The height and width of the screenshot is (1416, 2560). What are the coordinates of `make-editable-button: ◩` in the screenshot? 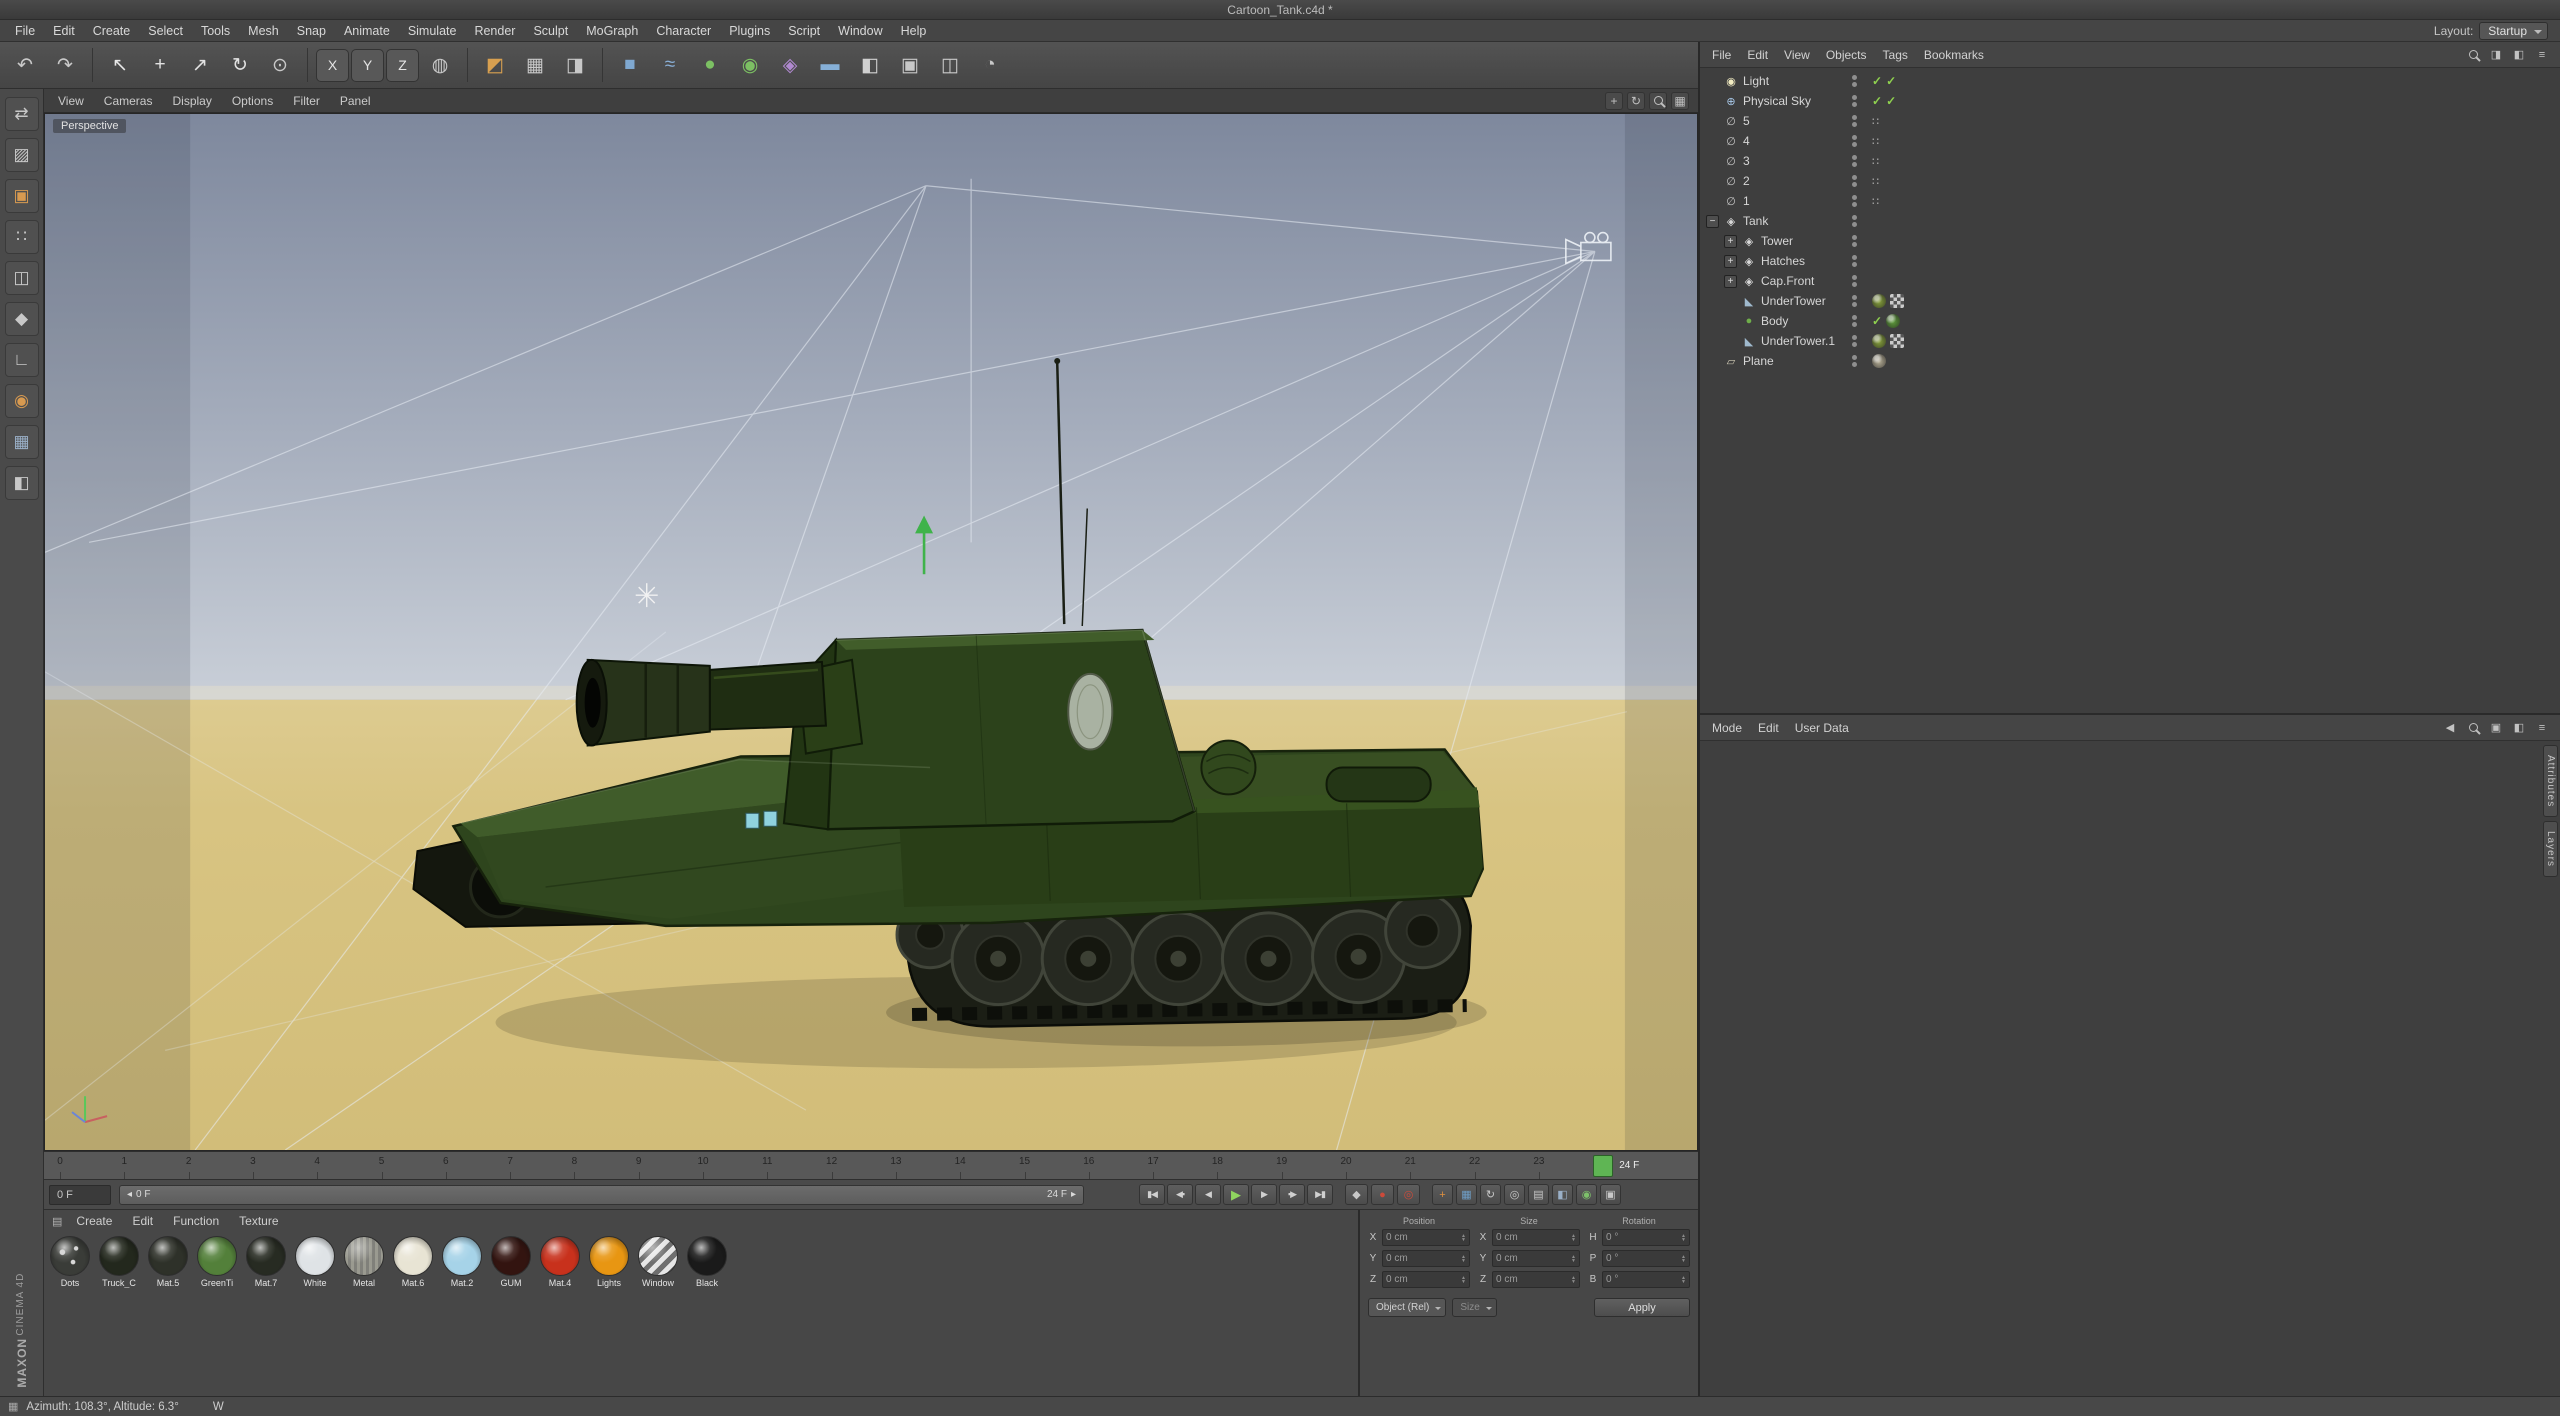 It's located at (495, 65).